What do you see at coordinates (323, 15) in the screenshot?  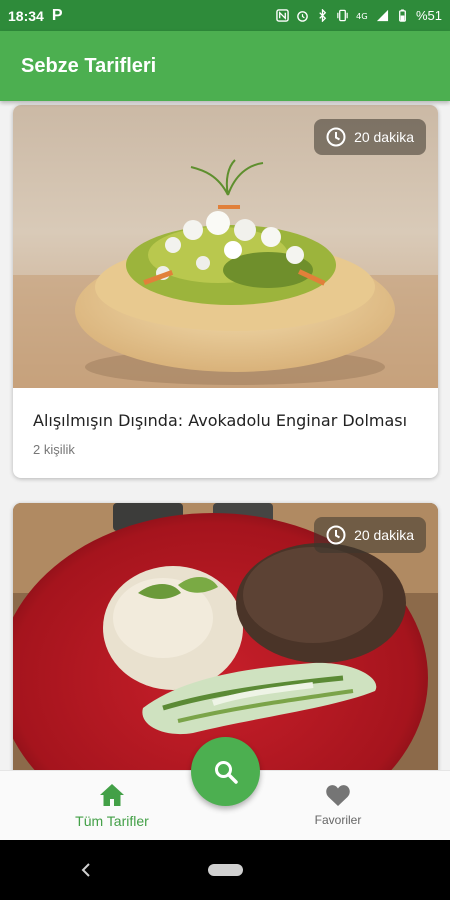 I see `bluetooth-icon` at bounding box center [323, 15].